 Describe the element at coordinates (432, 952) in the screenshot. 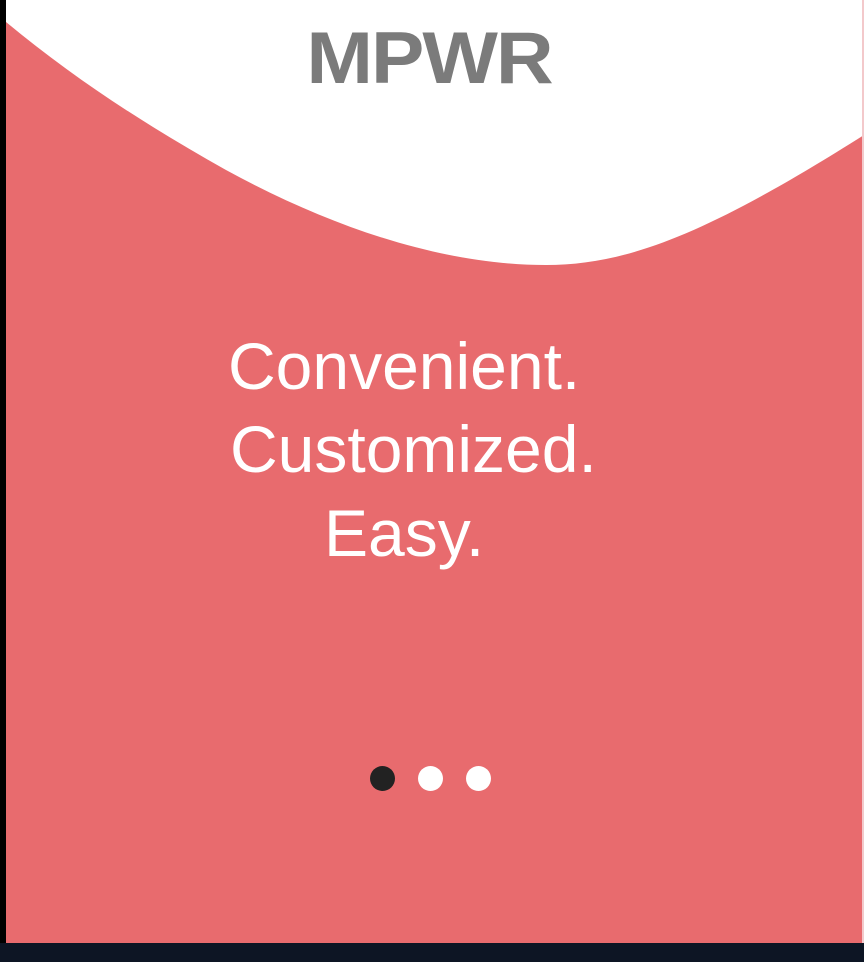

I see `bottom-bar` at that location.